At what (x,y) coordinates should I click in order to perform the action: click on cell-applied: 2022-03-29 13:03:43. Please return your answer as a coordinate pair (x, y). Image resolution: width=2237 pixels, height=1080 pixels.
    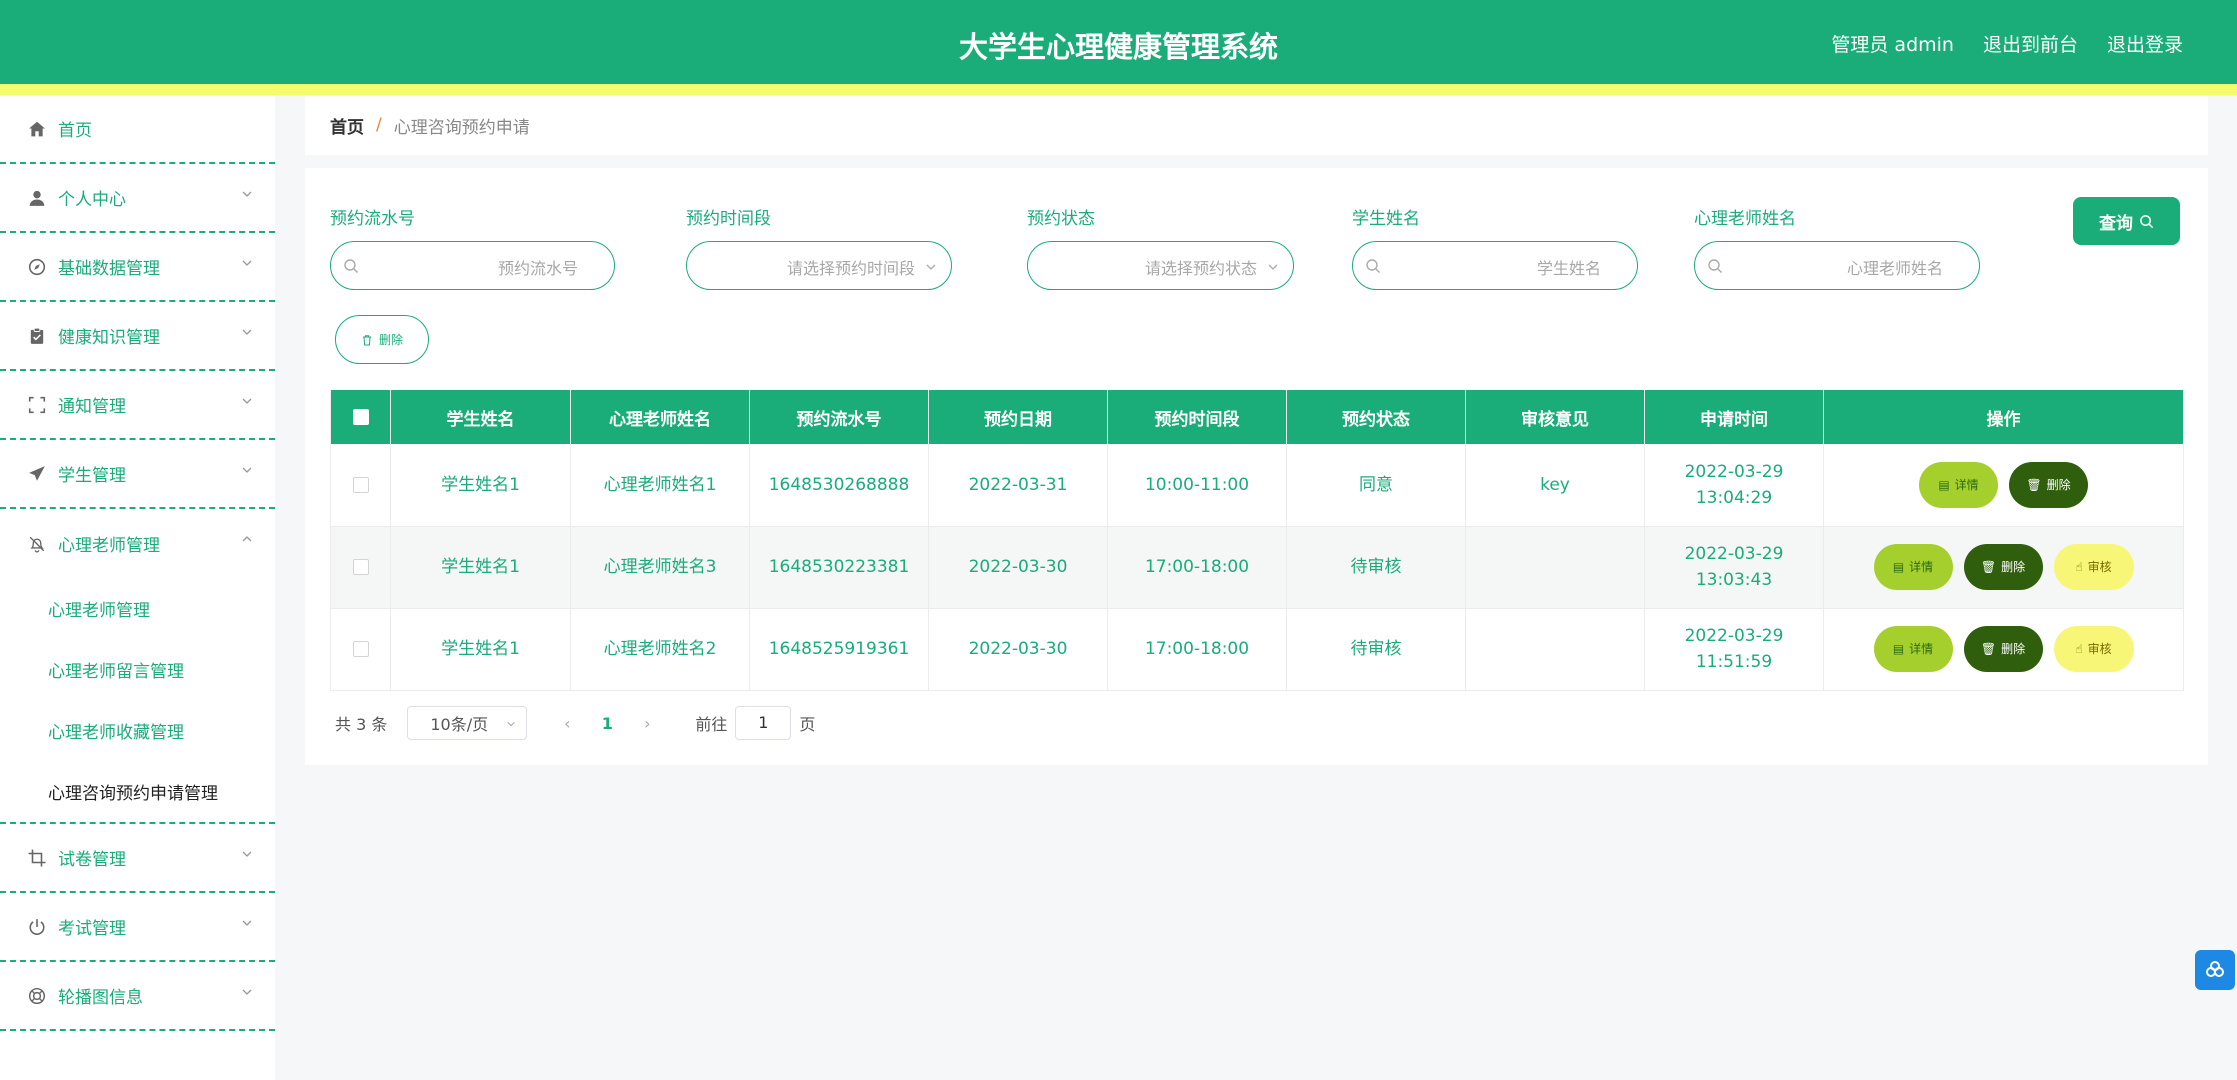
    Looking at the image, I should click on (1734, 567).